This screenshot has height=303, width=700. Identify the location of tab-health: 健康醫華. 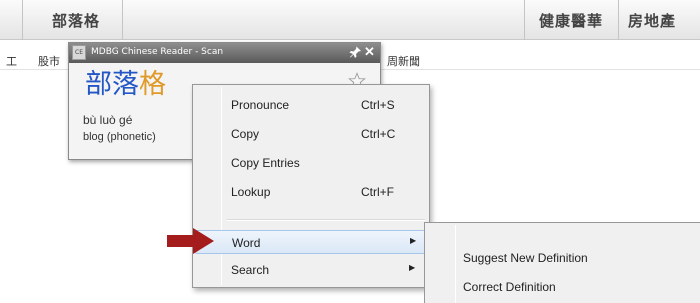
(571, 20).